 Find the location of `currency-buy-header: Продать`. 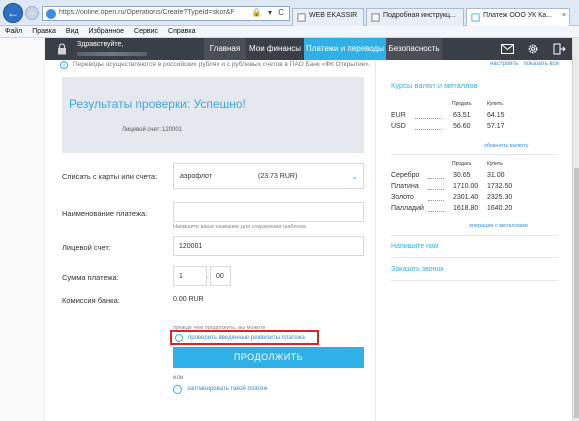

currency-buy-header: Продать is located at coordinates (462, 104).